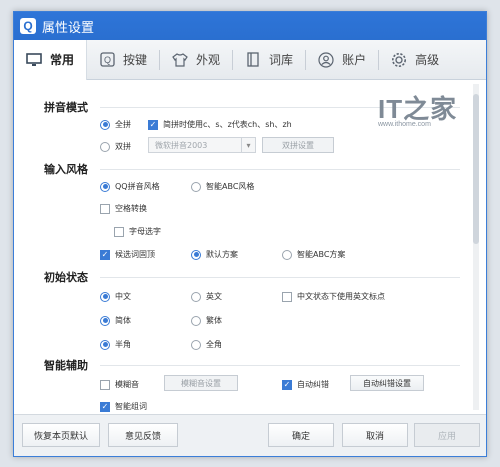  Describe the element at coordinates (298, 145) in the screenshot. I see `double-pinyin-settings-button: 双拼设置` at that location.